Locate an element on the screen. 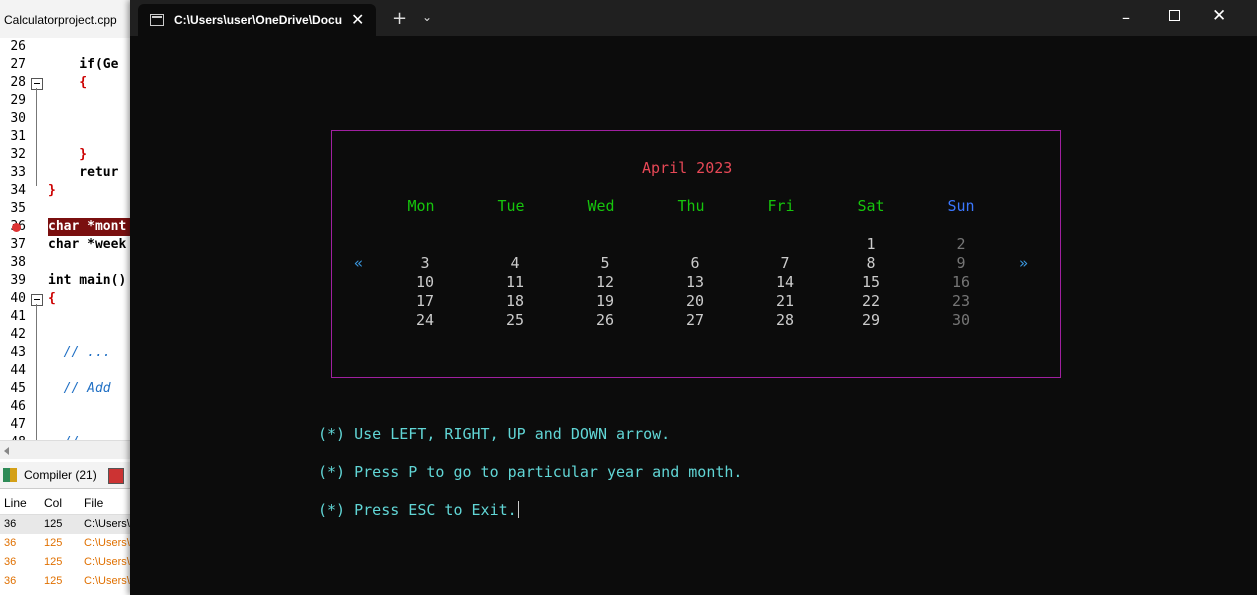 The height and width of the screenshot is (595, 1257). date-cell: 9 is located at coordinates (961, 263).